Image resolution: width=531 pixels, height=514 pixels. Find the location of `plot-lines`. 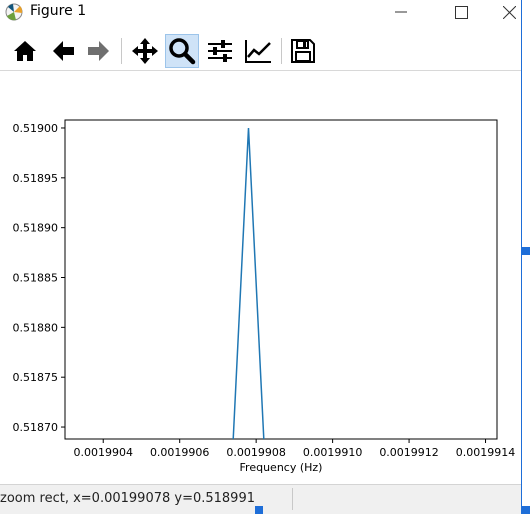

plot-lines is located at coordinates (248, 283).